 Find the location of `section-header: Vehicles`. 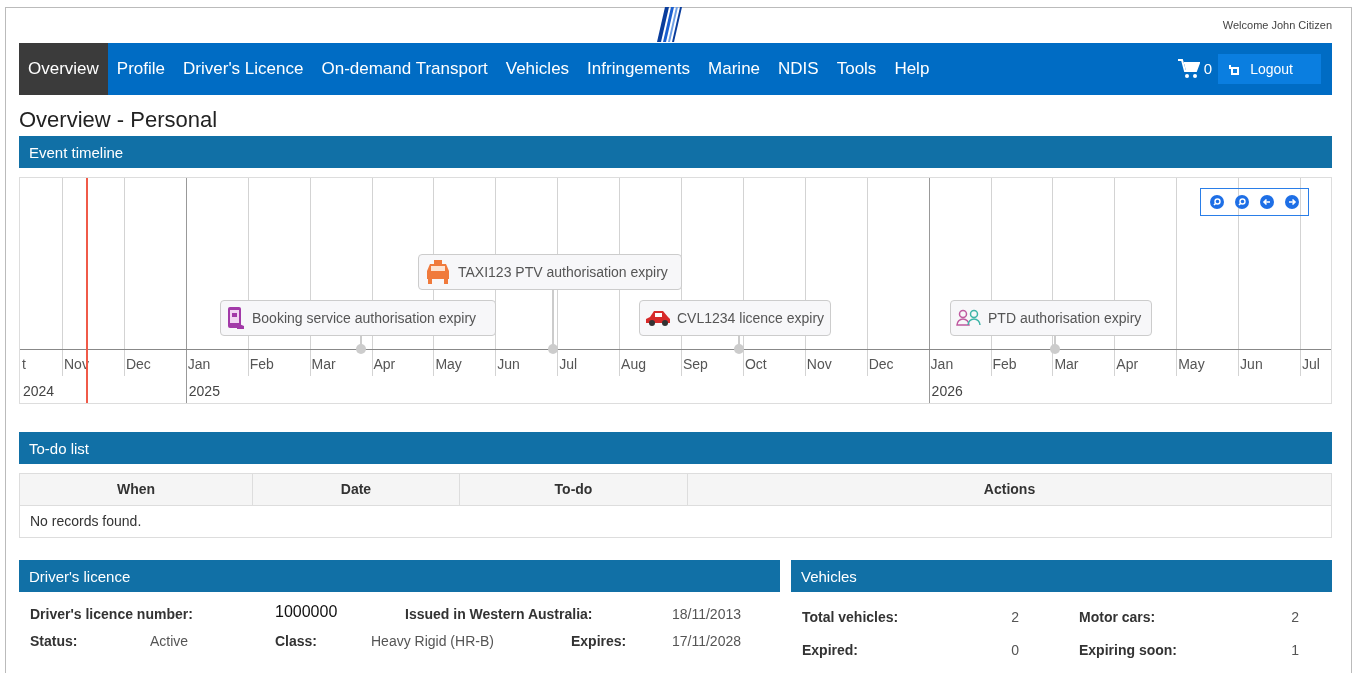

section-header: Vehicles is located at coordinates (1061, 576).